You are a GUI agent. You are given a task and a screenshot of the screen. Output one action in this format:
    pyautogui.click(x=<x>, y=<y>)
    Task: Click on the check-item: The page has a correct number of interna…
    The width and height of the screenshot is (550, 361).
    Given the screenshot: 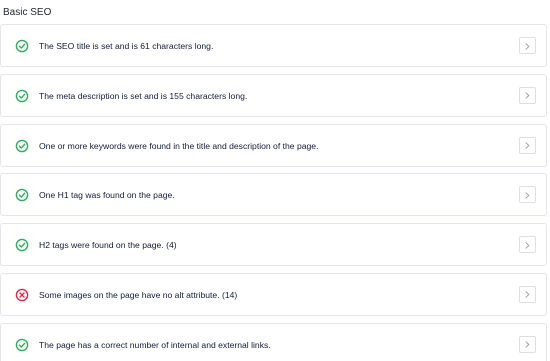 What is the action you would take?
    pyautogui.click(x=273, y=341)
    